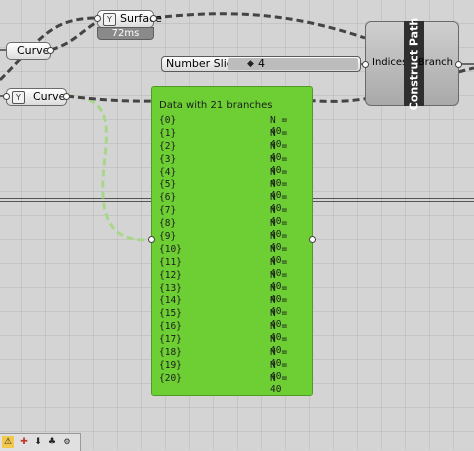  Describe the element at coordinates (170, 340) in the screenshot. I see `branch-path: {17}` at that location.